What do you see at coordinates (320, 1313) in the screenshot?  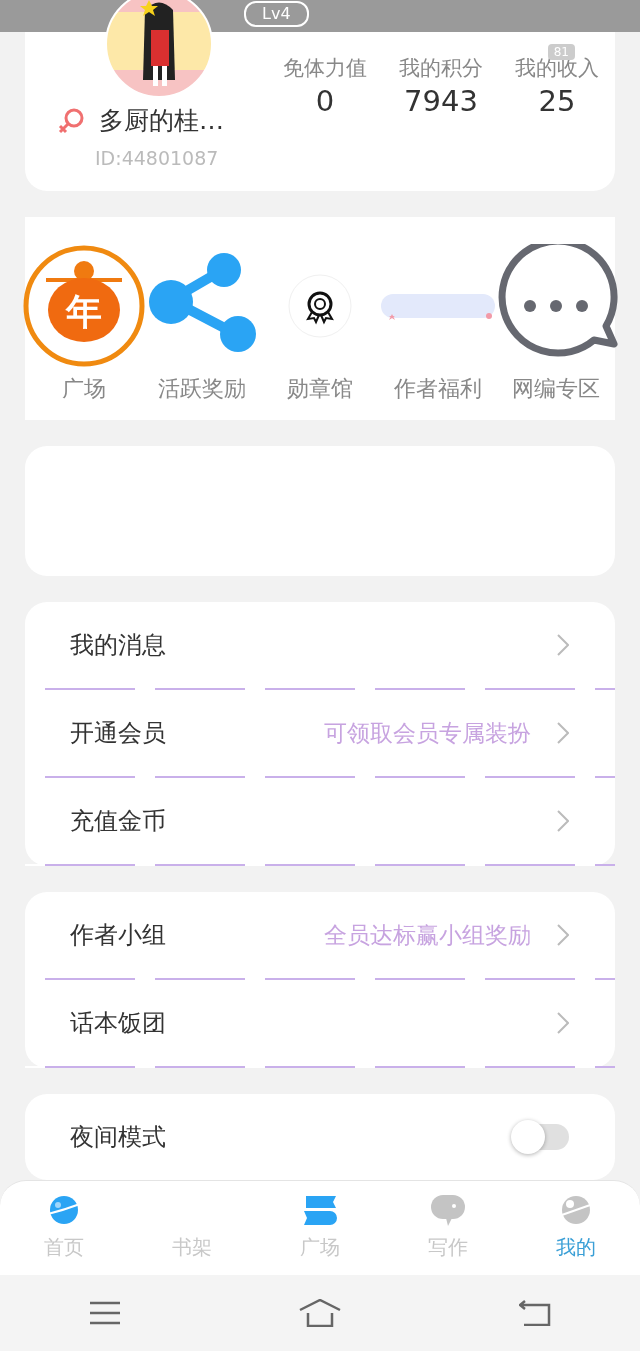 I see `home-icon` at bounding box center [320, 1313].